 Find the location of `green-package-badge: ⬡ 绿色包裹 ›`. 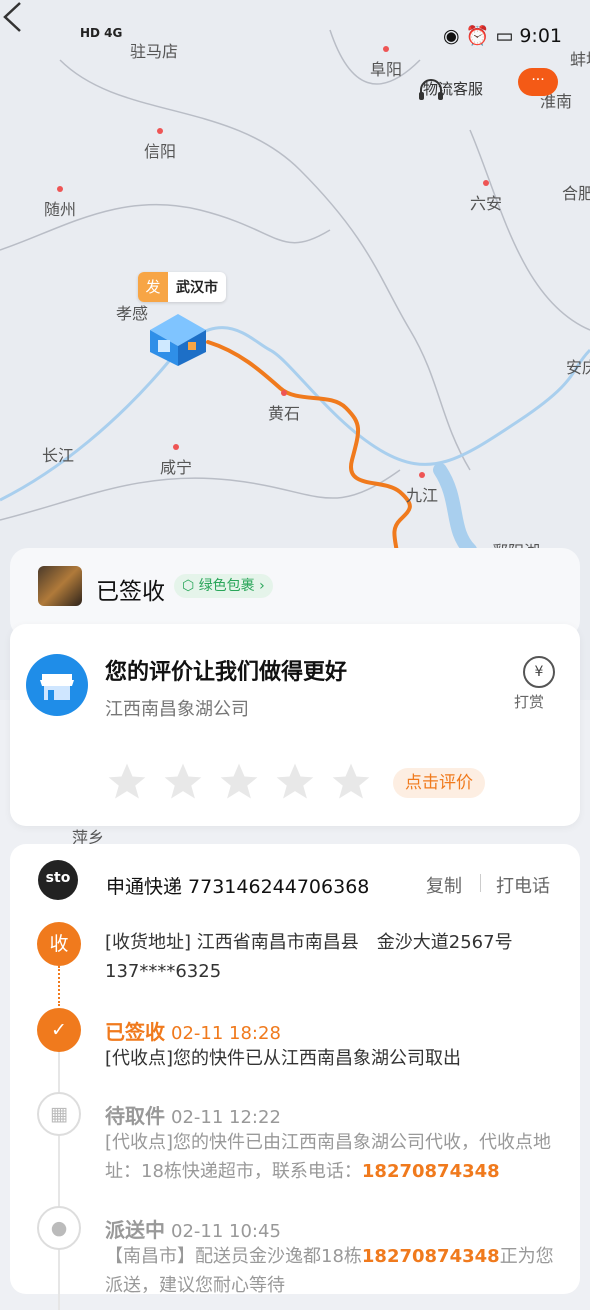

green-package-badge: ⬡ 绿色包裹 › is located at coordinates (223, 586).